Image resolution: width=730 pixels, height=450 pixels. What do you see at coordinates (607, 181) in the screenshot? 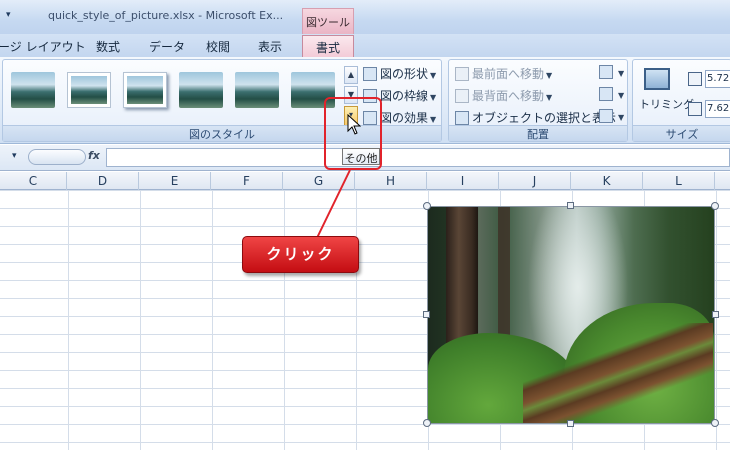
I see `column-header: K` at bounding box center [607, 181].